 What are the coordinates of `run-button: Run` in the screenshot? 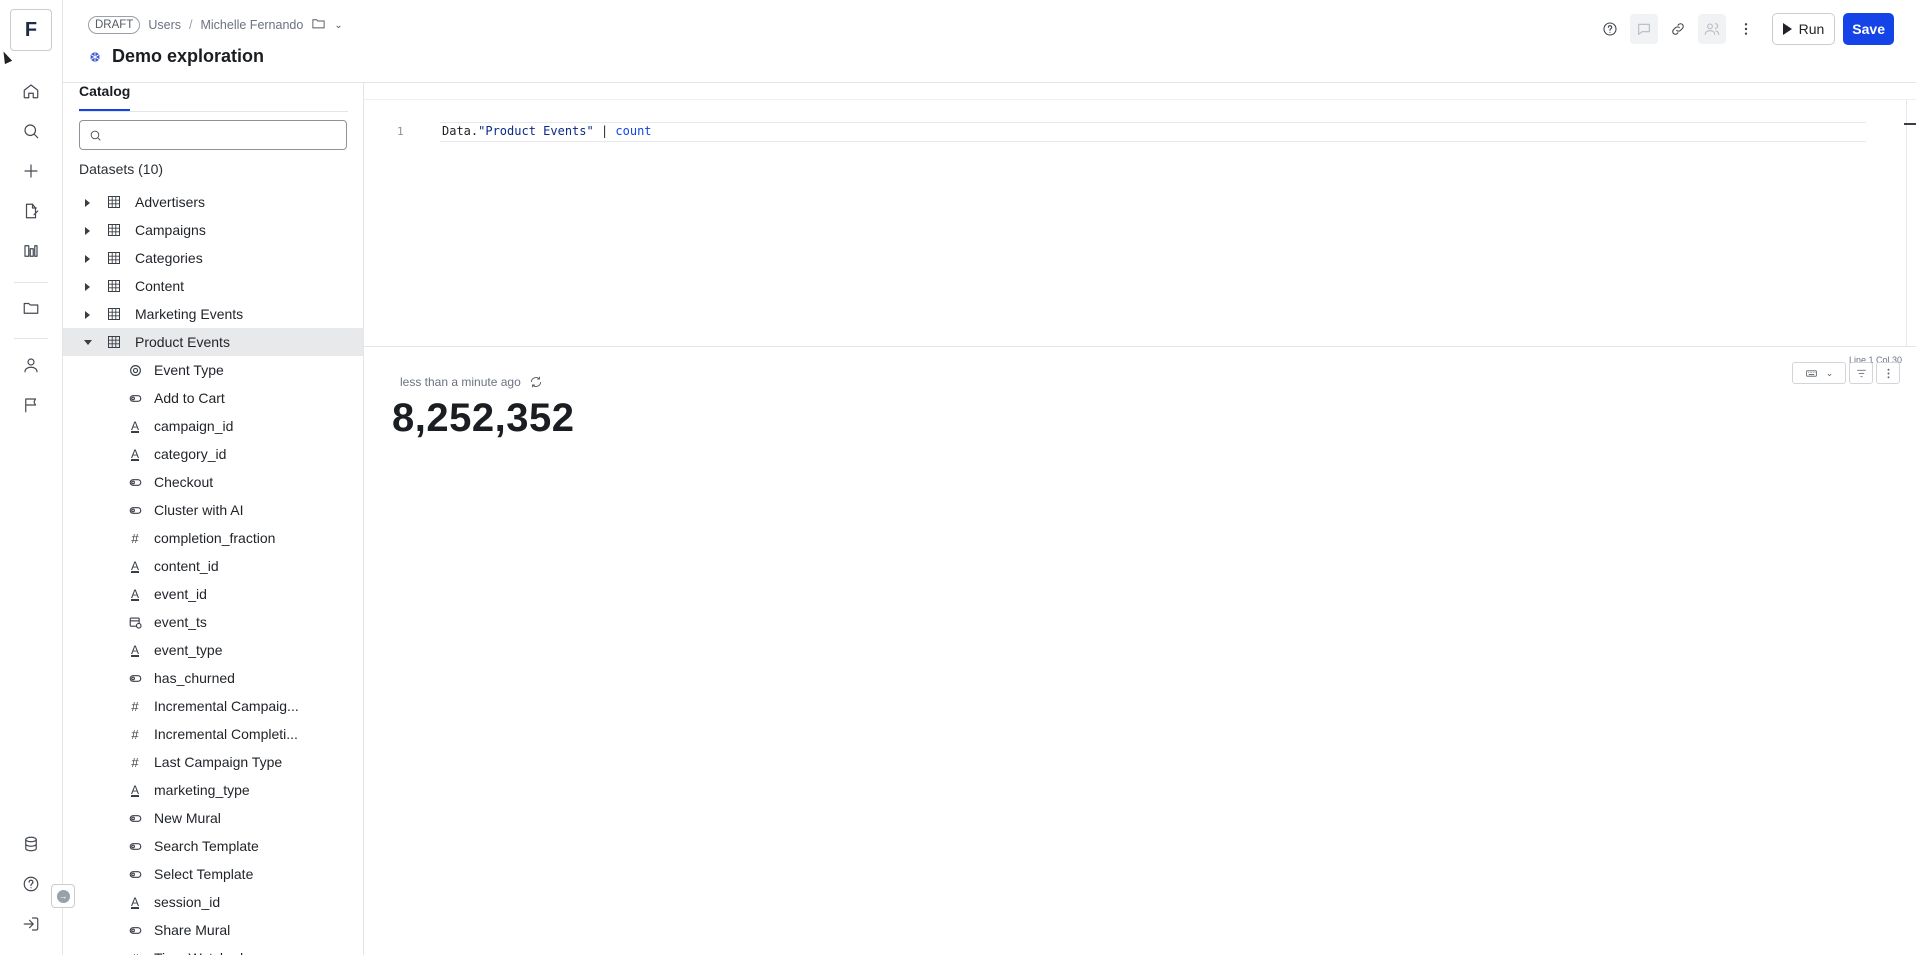 It's located at (1803, 29).